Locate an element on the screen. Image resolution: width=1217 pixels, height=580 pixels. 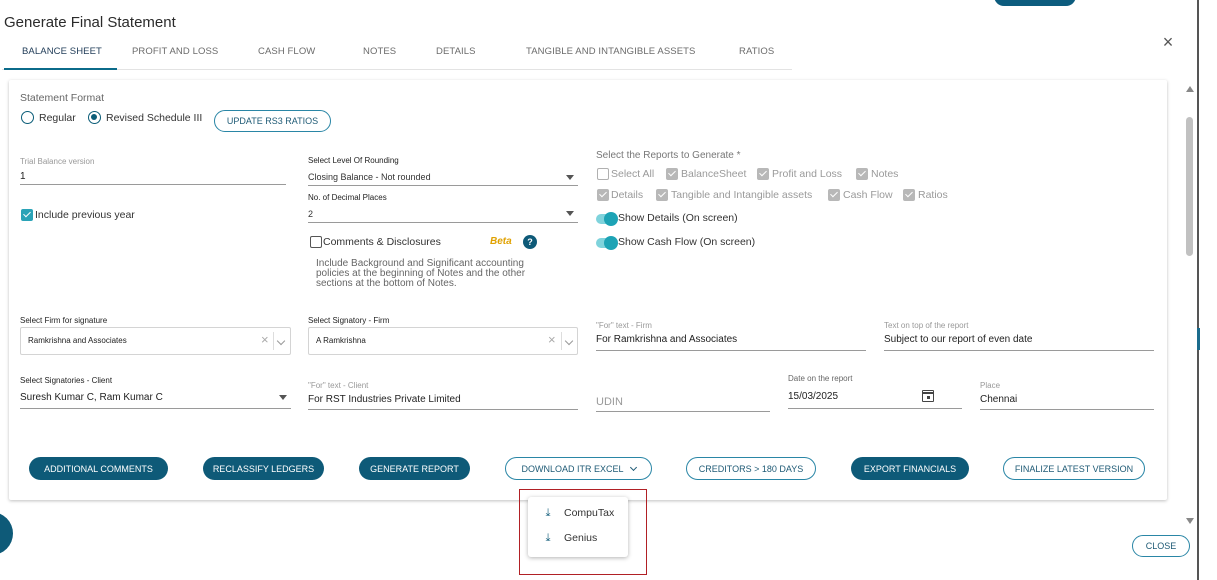
highlight-box is located at coordinates (583, 532).